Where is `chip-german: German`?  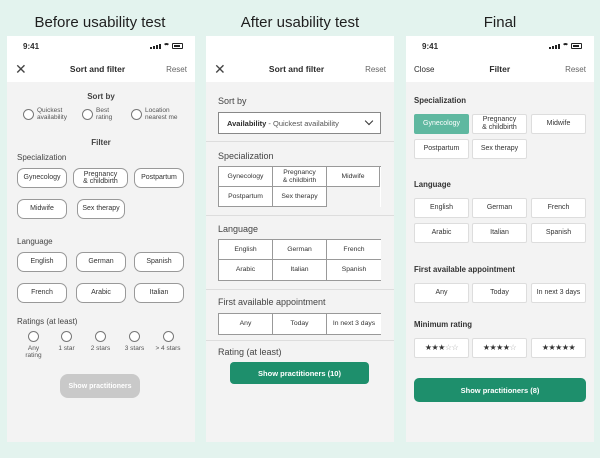
chip-german: German is located at coordinates (101, 262).